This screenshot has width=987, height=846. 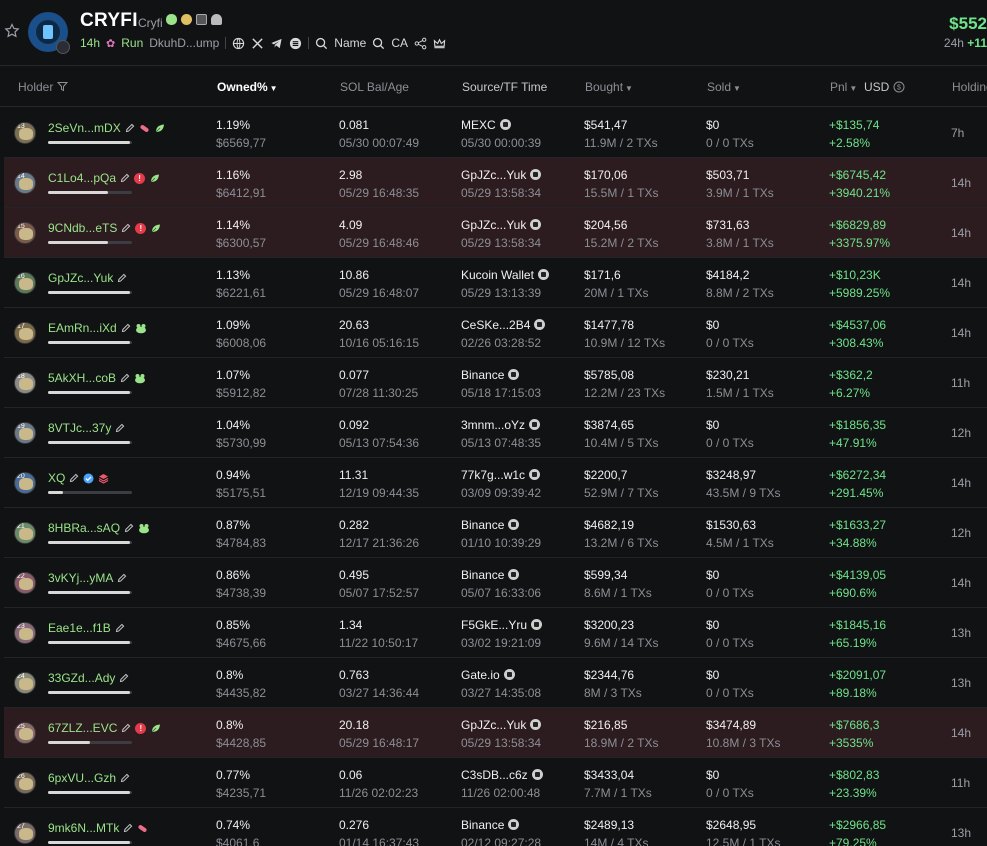 What do you see at coordinates (350, 43) in the screenshot?
I see `search-name-link: Name` at bounding box center [350, 43].